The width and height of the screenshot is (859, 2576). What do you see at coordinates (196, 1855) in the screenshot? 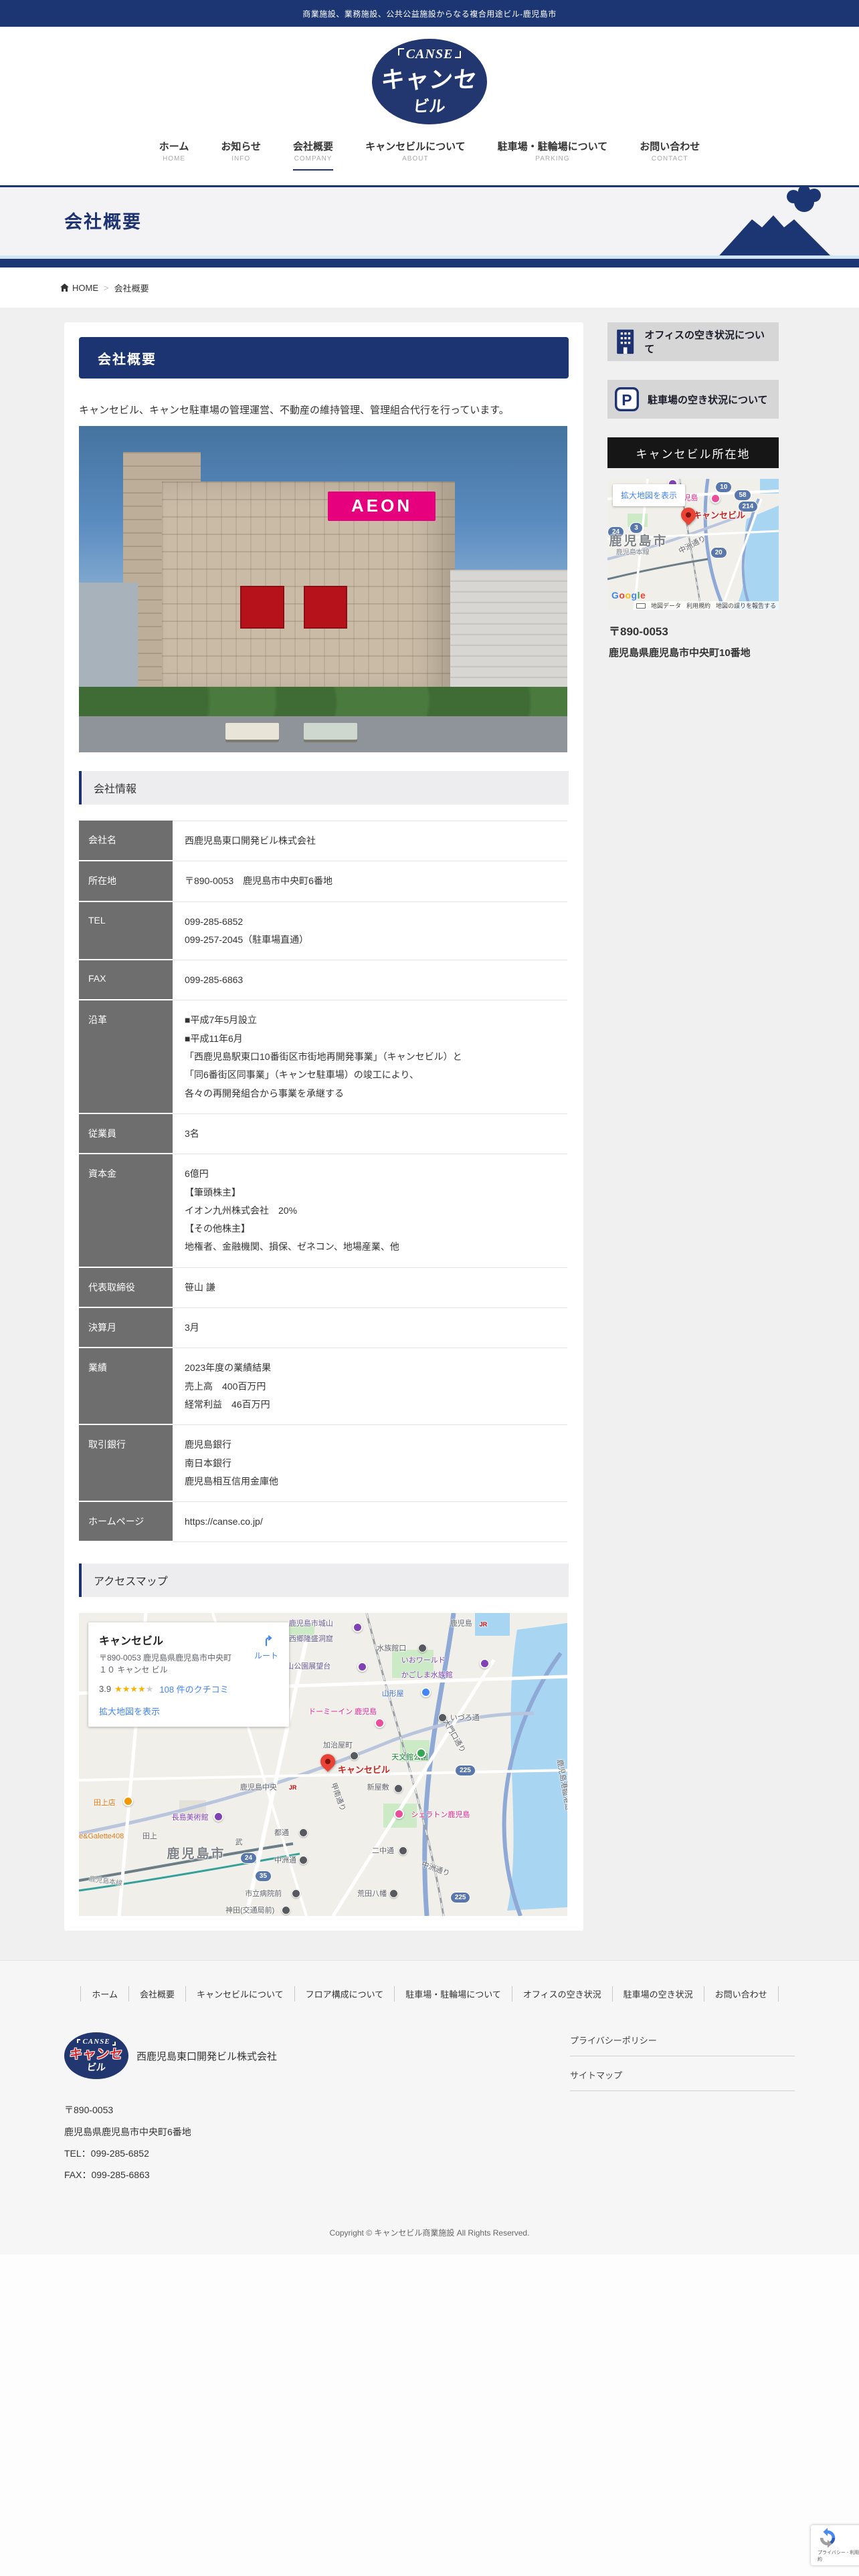
I see `map-label: 鹿児島市` at bounding box center [196, 1855].